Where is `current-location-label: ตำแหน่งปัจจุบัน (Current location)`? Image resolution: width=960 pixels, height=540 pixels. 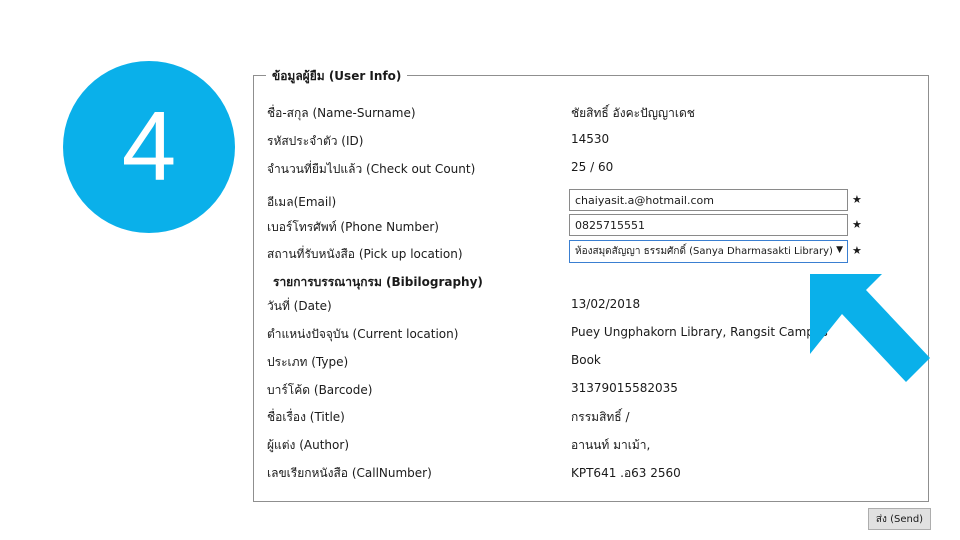 current-location-label: ตำแหน่งปัจจุบัน (Current location) is located at coordinates (363, 334).